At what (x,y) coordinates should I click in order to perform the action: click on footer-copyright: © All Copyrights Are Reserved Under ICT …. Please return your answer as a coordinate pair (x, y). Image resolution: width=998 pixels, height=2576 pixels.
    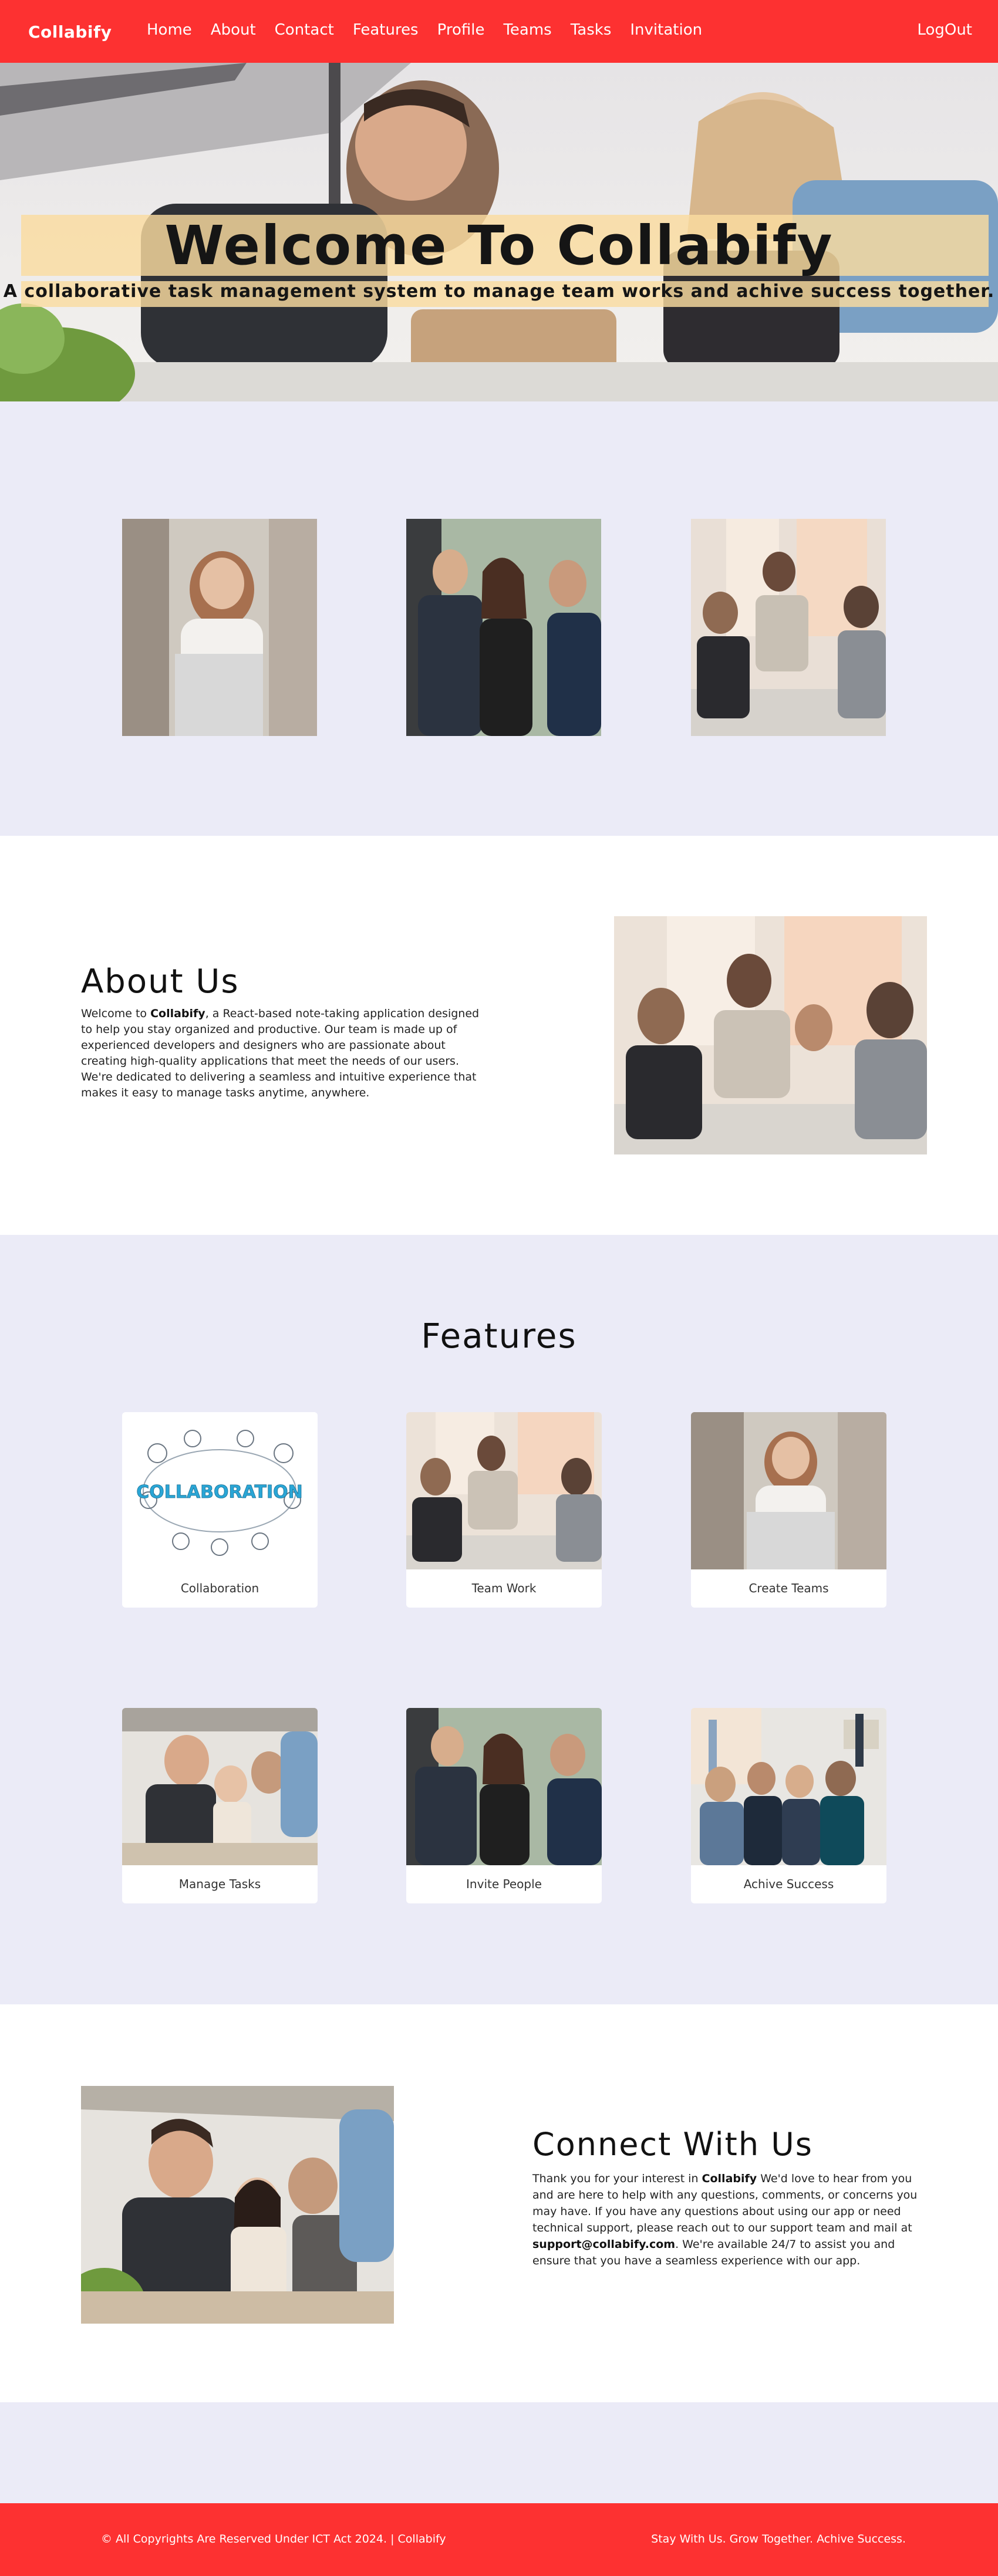
    Looking at the image, I should click on (273, 2539).